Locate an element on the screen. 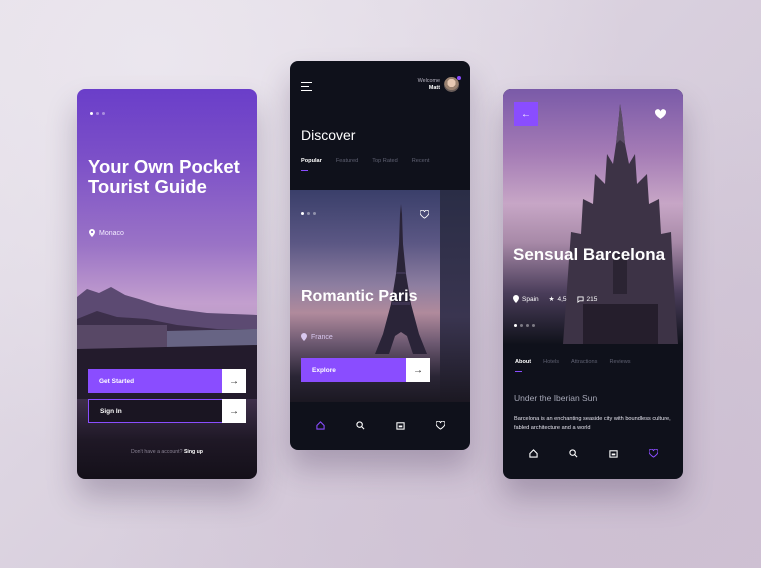 Image resolution: width=761 pixels, height=568 pixels. signup-prompt: Don't have a account? Sing up is located at coordinates (167, 452).